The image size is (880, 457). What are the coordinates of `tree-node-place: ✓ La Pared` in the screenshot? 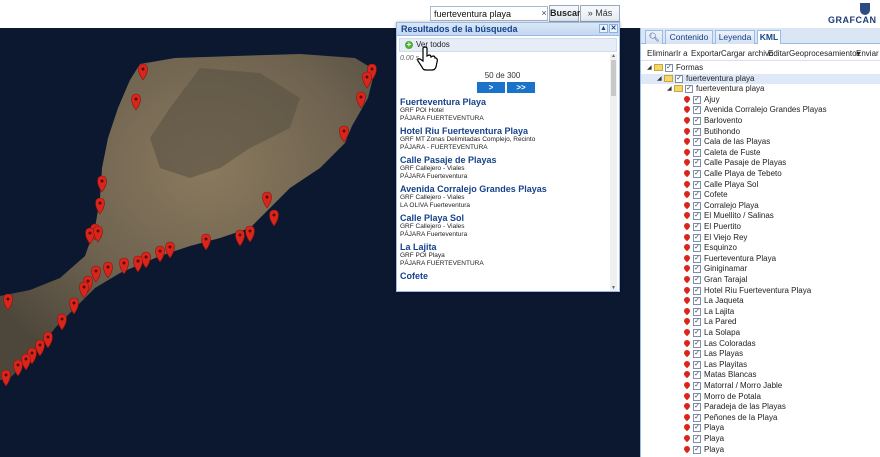 It's located at (760, 322).